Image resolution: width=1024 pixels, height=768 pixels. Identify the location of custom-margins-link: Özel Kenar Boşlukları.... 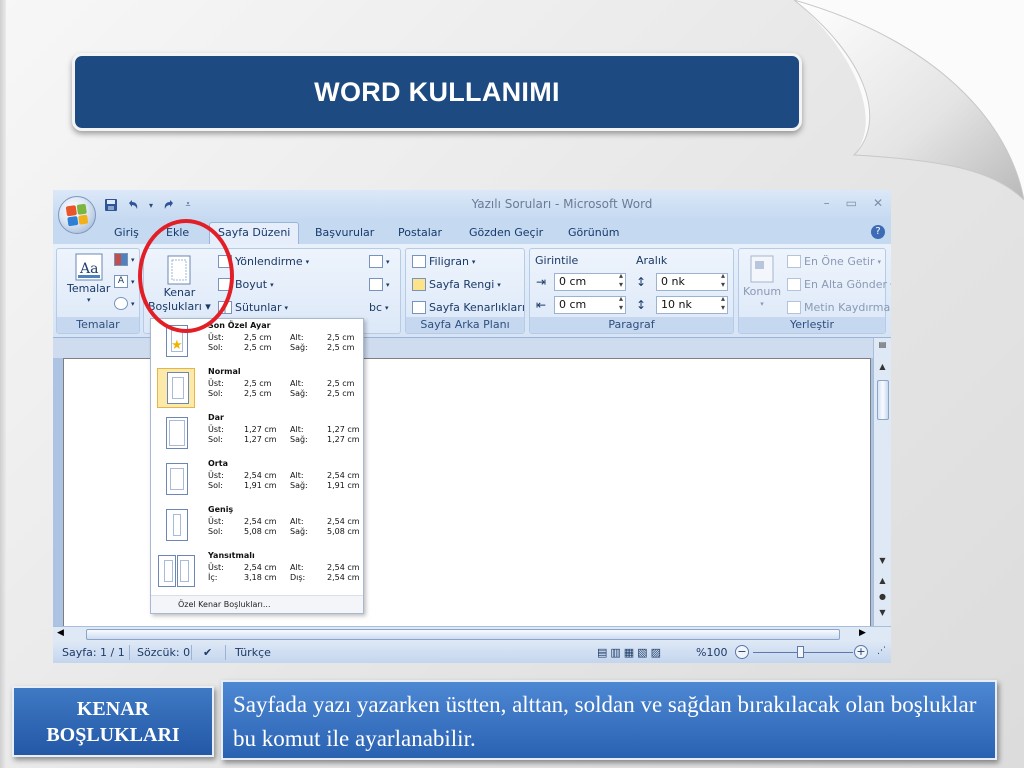
(257, 604).